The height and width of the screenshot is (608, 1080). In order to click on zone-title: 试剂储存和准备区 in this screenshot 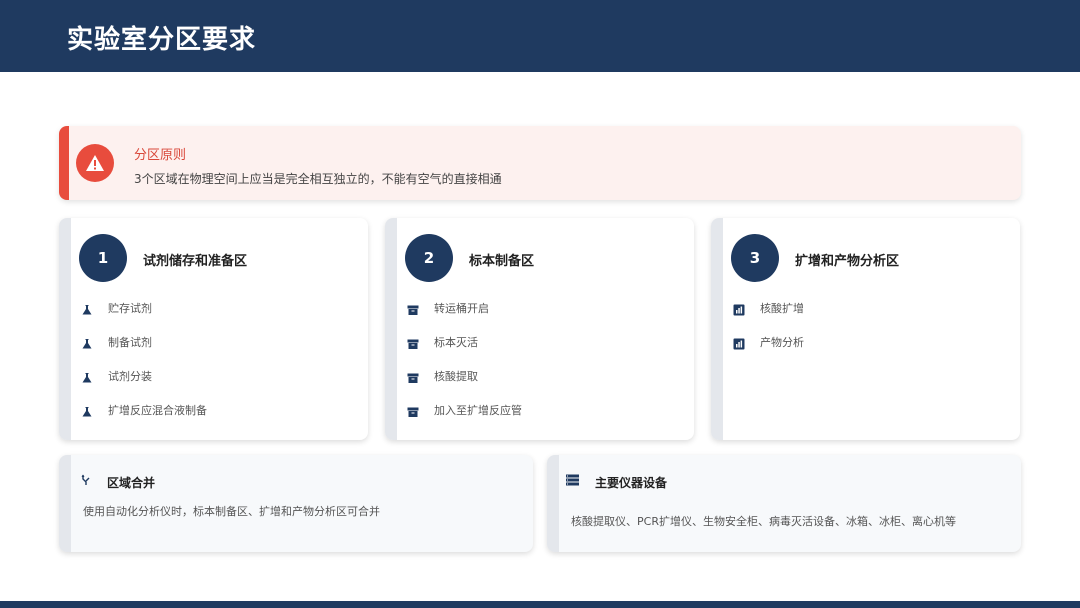, I will do `click(195, 261)`.